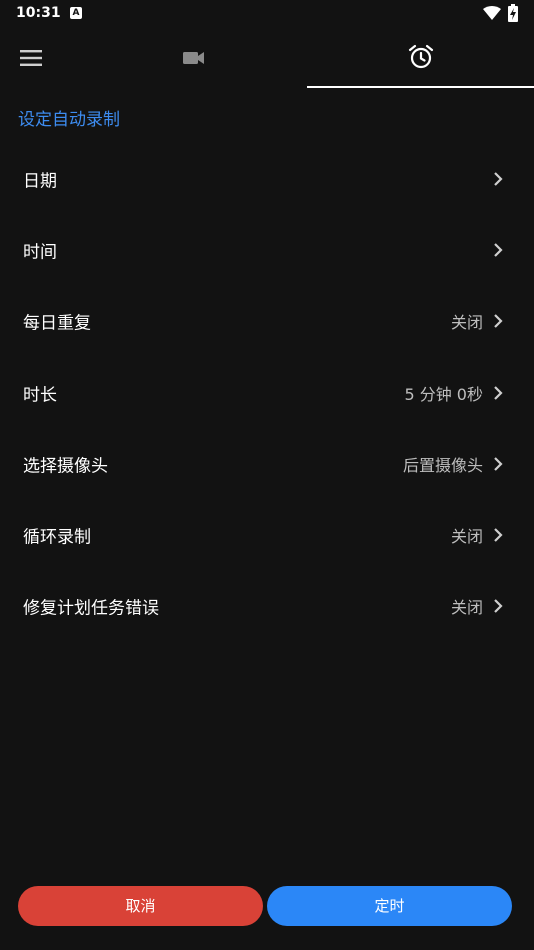 The image size is (534, 950). I want to click on setting-row-duration: 时长 5 分钟 0秒, so click(267, 392).